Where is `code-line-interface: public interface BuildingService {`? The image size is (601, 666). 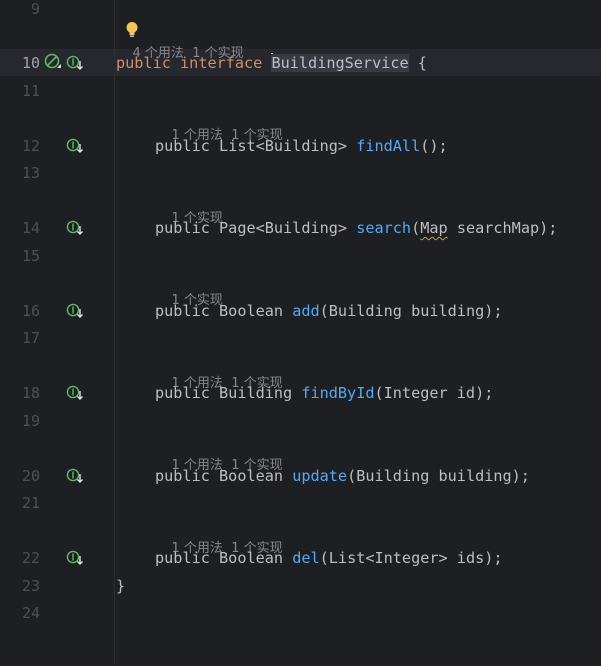
code-line-interface: public interface BuildingService { is located at coordinates (271, 63).